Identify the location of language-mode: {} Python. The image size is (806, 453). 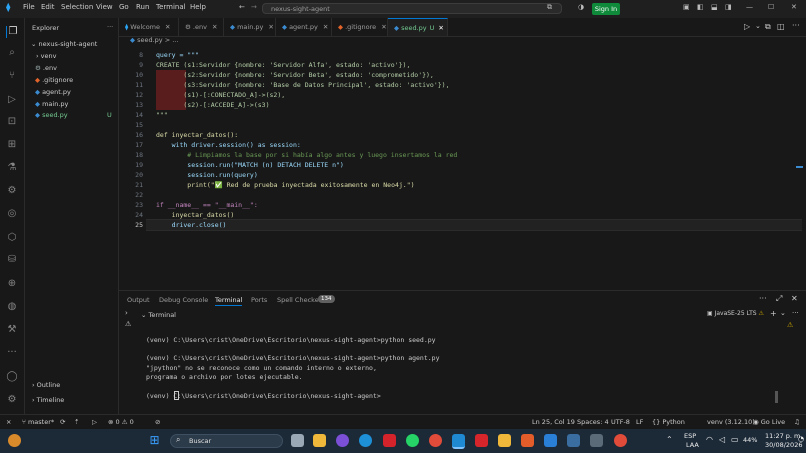
(668, 422).